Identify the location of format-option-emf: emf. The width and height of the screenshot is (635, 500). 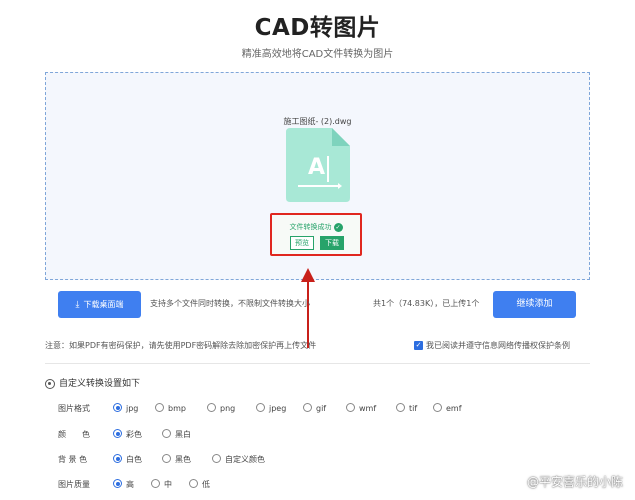
(447, 409).